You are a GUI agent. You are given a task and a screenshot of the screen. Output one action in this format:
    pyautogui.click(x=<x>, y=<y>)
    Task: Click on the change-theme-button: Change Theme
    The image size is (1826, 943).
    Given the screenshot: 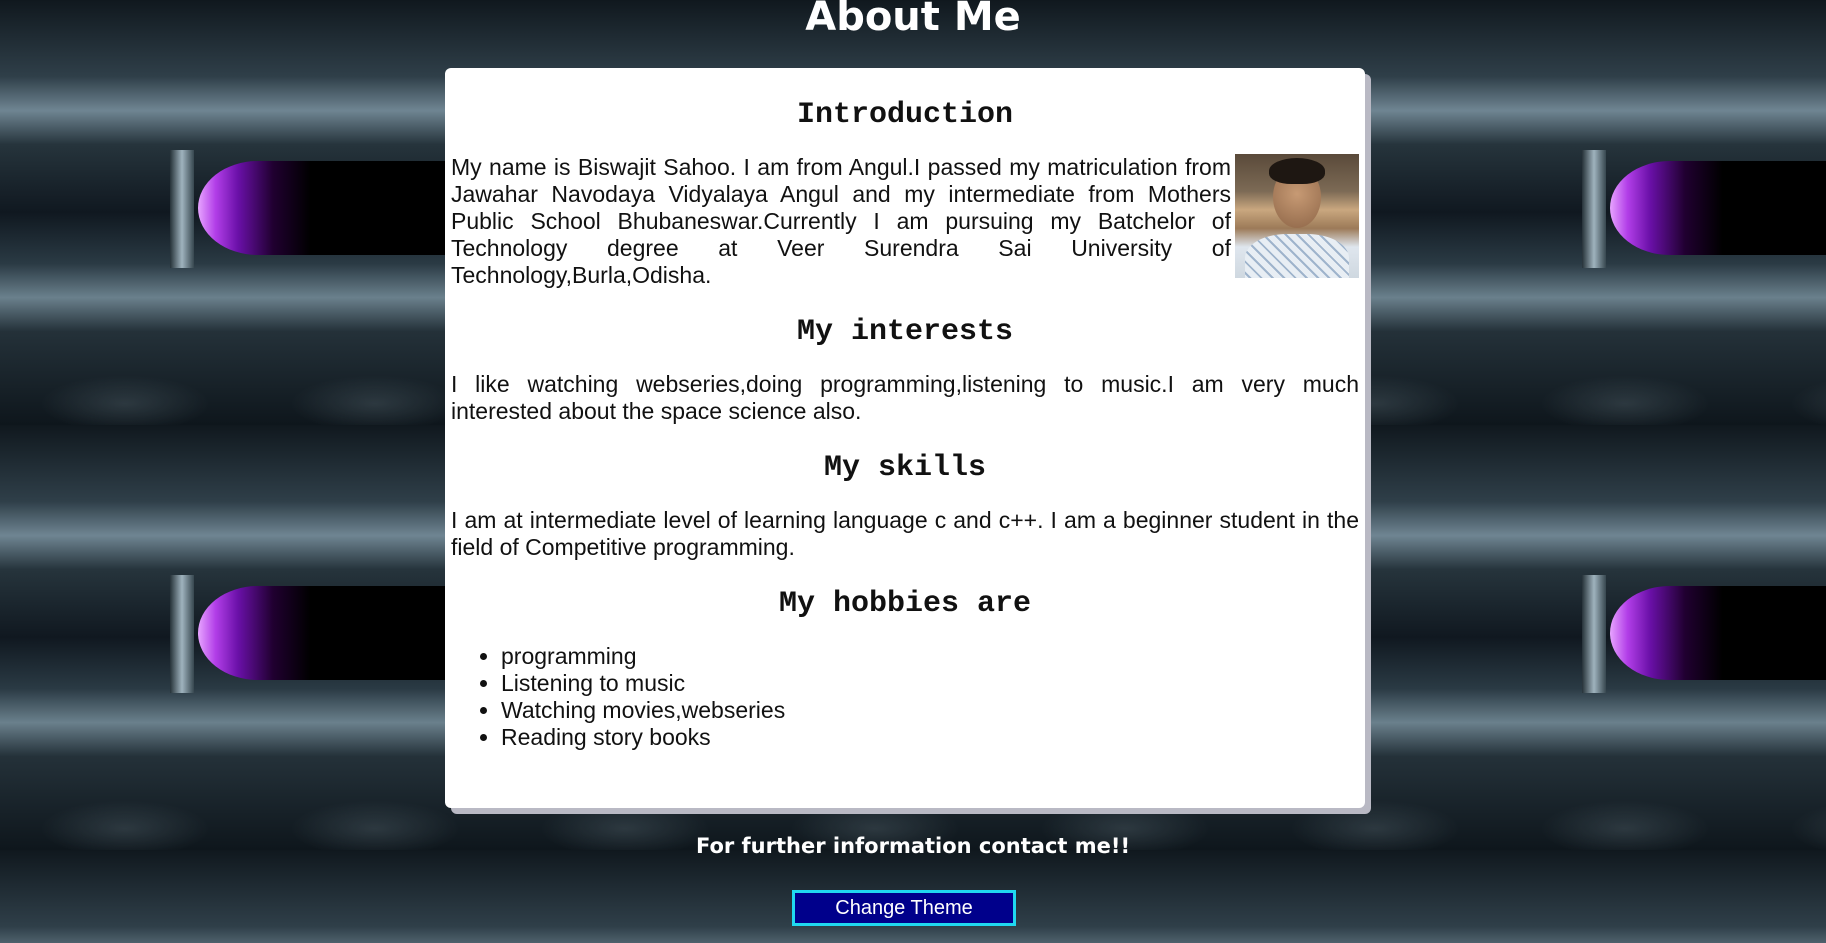 What is the action you would take?
    pyautogui.click(x=904, y=908)
    